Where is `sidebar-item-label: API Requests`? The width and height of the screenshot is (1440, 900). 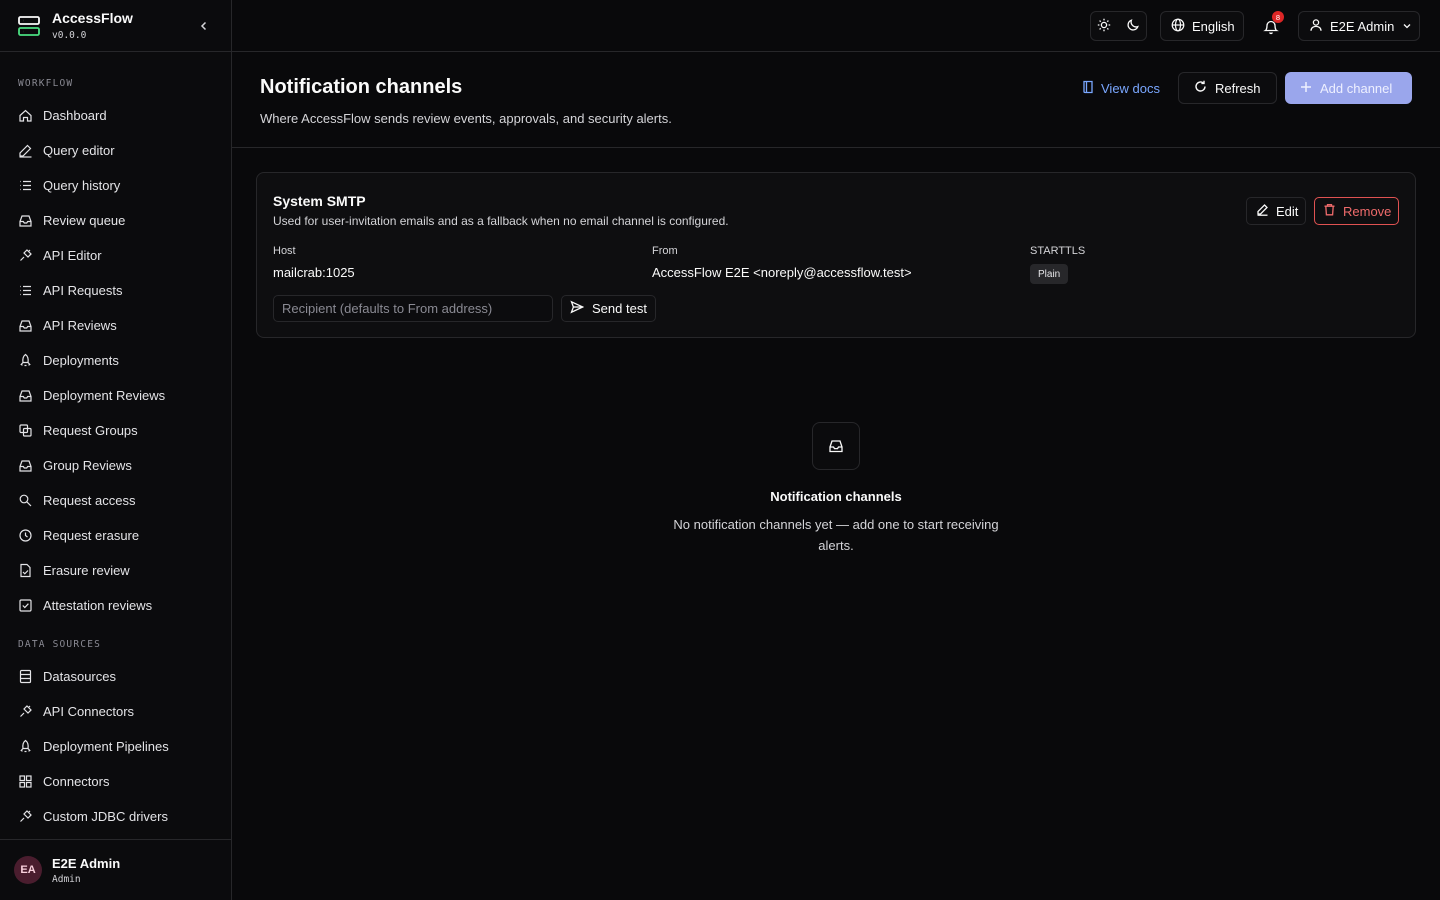 sidebar-item-label: API Requests is located at coordinates (83, 290).